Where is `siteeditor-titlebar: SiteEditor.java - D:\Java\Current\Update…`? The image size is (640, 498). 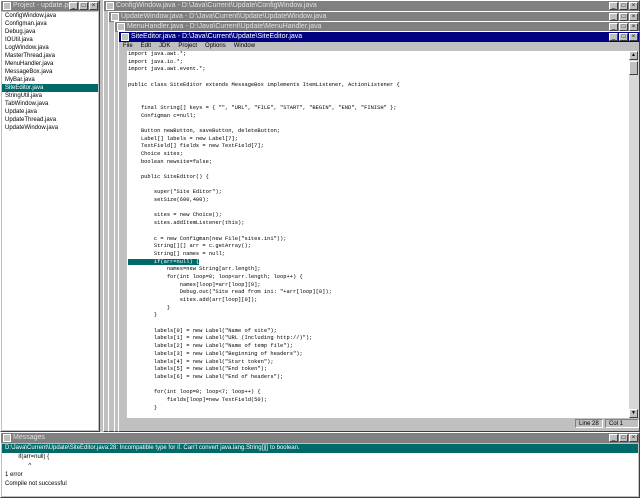 siteeditor-titlebar: SiteEditor.java - D:\Java\Current\Update… is located at coordinates (379, 37).